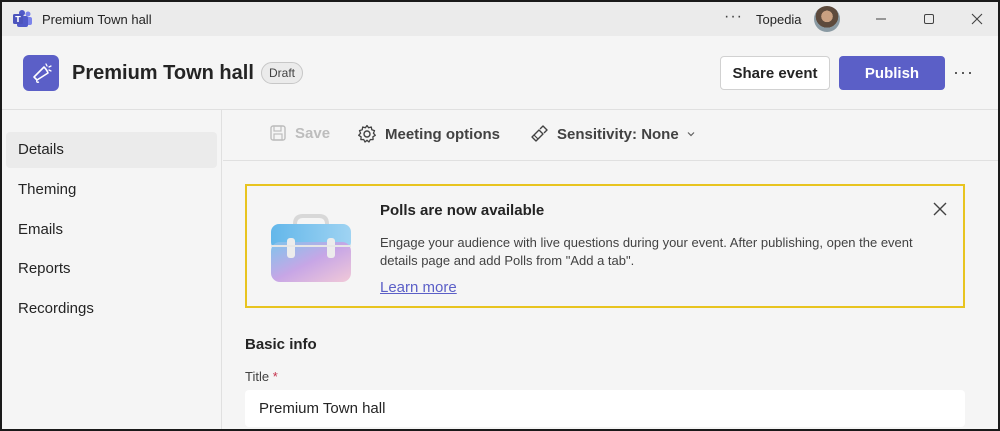  Describe the element at coordinates (963, 72) in the screenshot. I see `more-actions-icon: ···` at that location.